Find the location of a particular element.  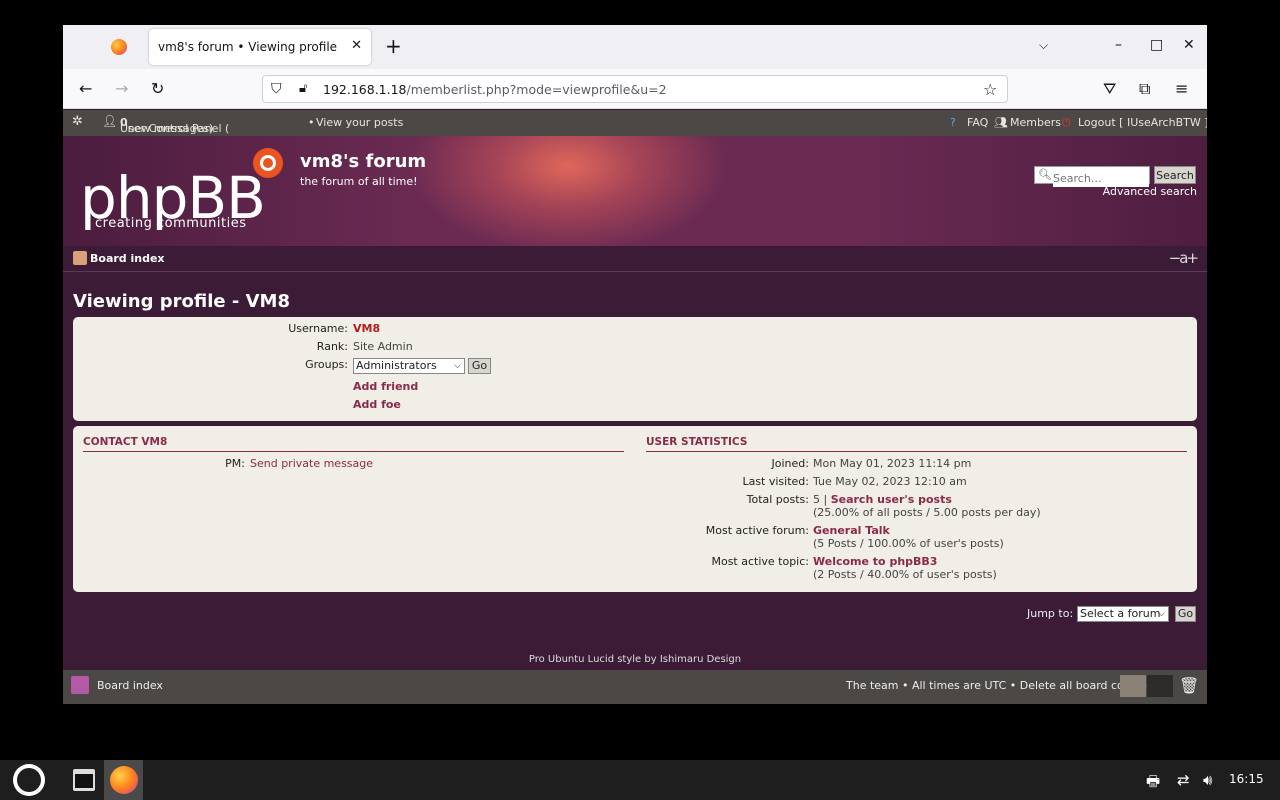

username-label: Username: is located at coordinates (318, 328).